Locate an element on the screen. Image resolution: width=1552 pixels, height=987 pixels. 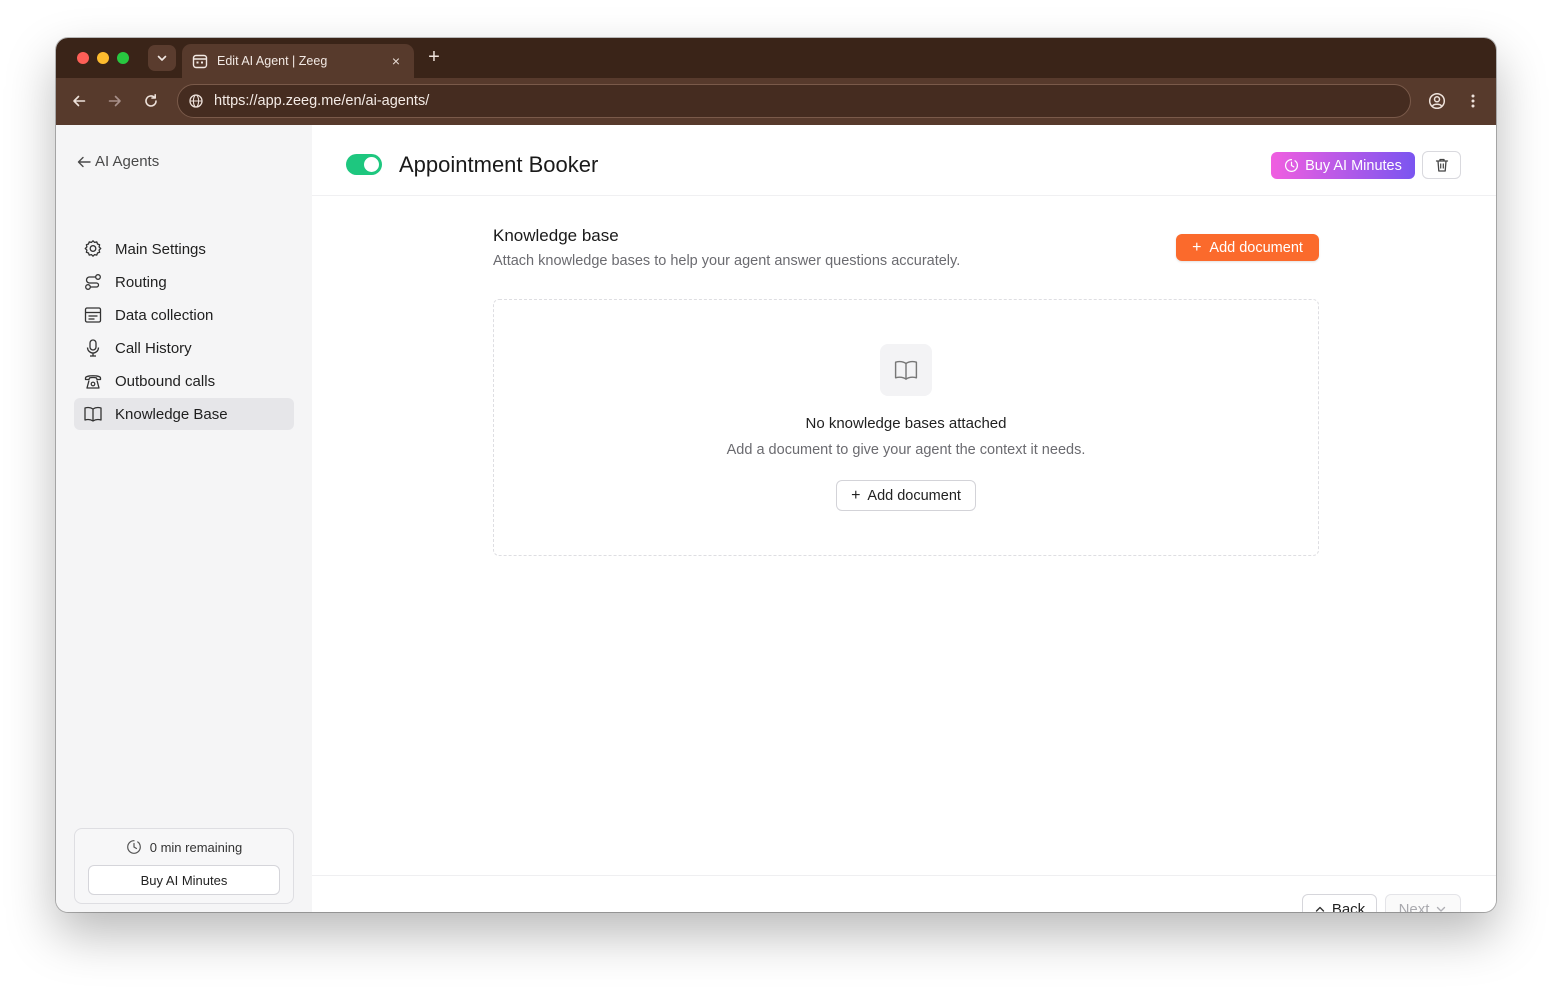
back-button: Back is located at coordinates (1339, 903).